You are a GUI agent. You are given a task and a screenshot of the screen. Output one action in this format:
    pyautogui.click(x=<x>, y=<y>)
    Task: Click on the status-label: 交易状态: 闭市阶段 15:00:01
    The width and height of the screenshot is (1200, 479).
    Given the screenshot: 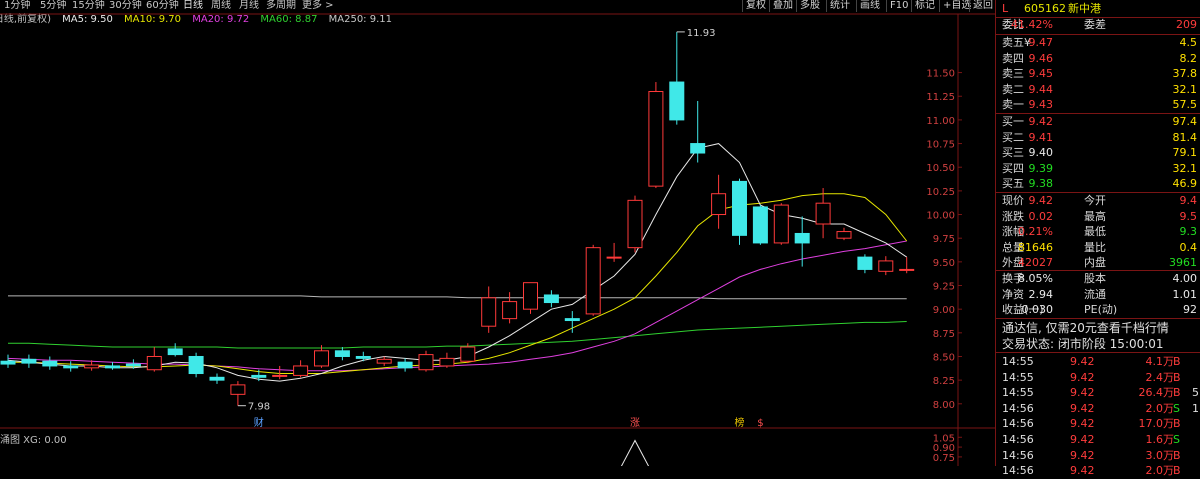 What is the action you would take?
    pyautogui.click(x=1083, y=344)
    